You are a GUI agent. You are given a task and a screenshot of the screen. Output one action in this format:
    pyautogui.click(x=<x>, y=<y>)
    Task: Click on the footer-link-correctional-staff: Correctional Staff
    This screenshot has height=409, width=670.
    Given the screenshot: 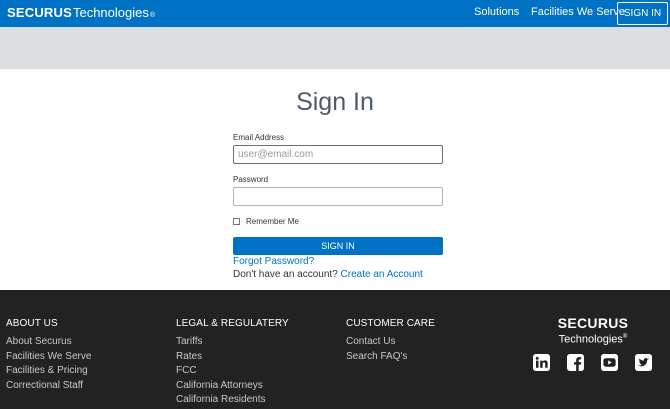 What is the action you would take?
    pyautogui.click(x=48, y=386)
    